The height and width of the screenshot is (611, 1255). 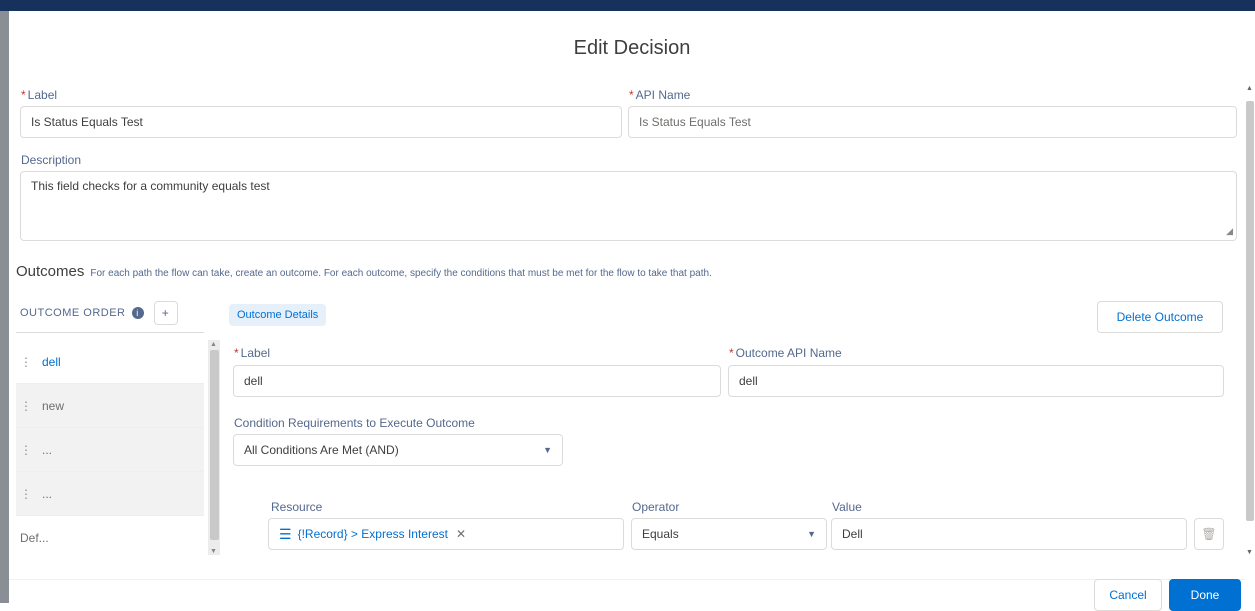 I want to click on api-name-input: Is Status Equals Test, so click(x=932, y=122).